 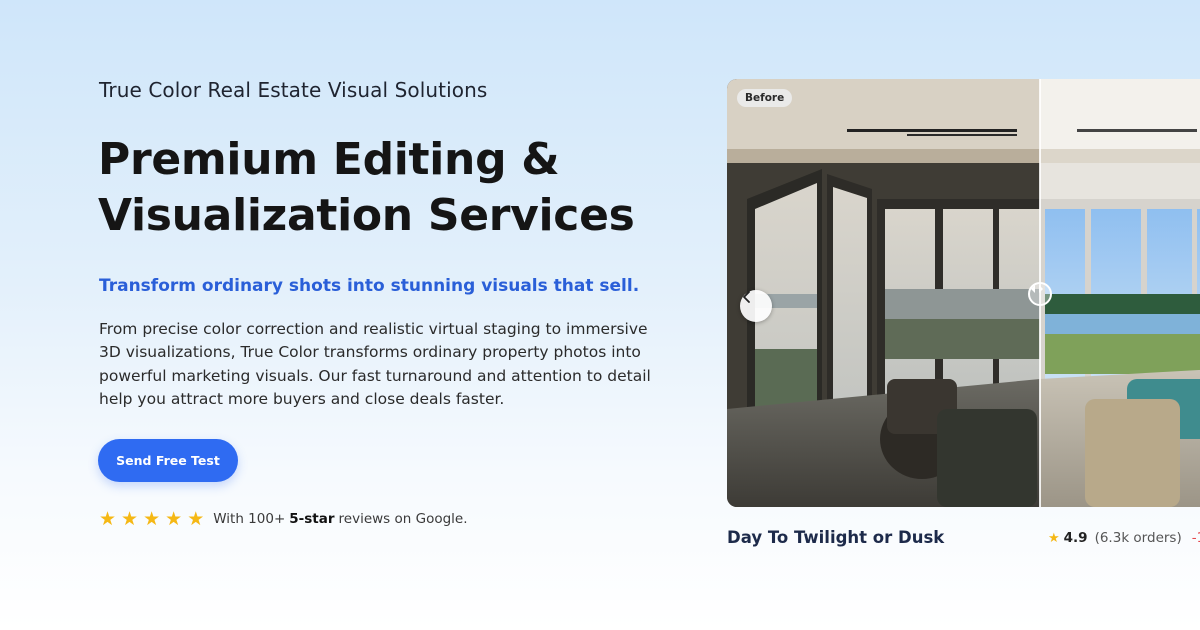 I want to click on order-count: (6.3k orders), so click(x=1138, y=538).